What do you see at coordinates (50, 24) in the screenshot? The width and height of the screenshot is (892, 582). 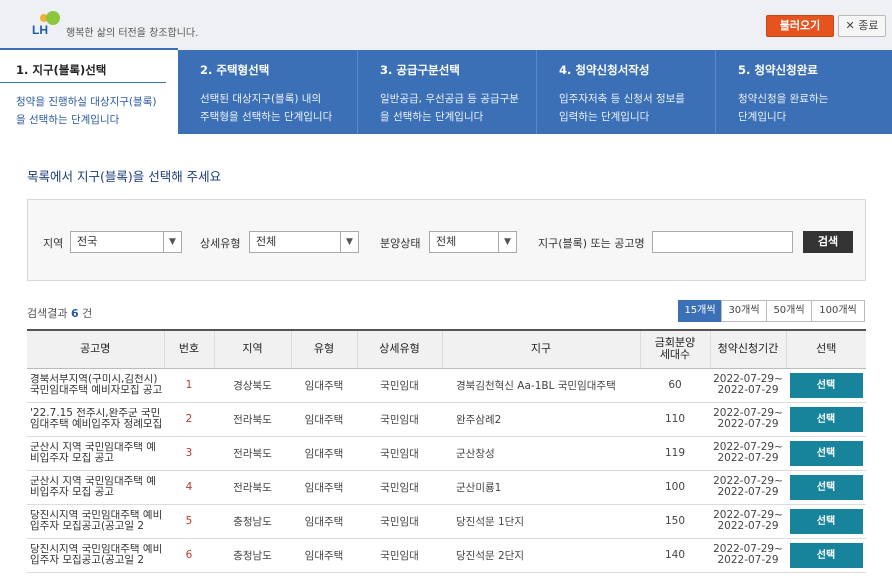 I see `lh-logo: LH` at bounding box center [50, 24].